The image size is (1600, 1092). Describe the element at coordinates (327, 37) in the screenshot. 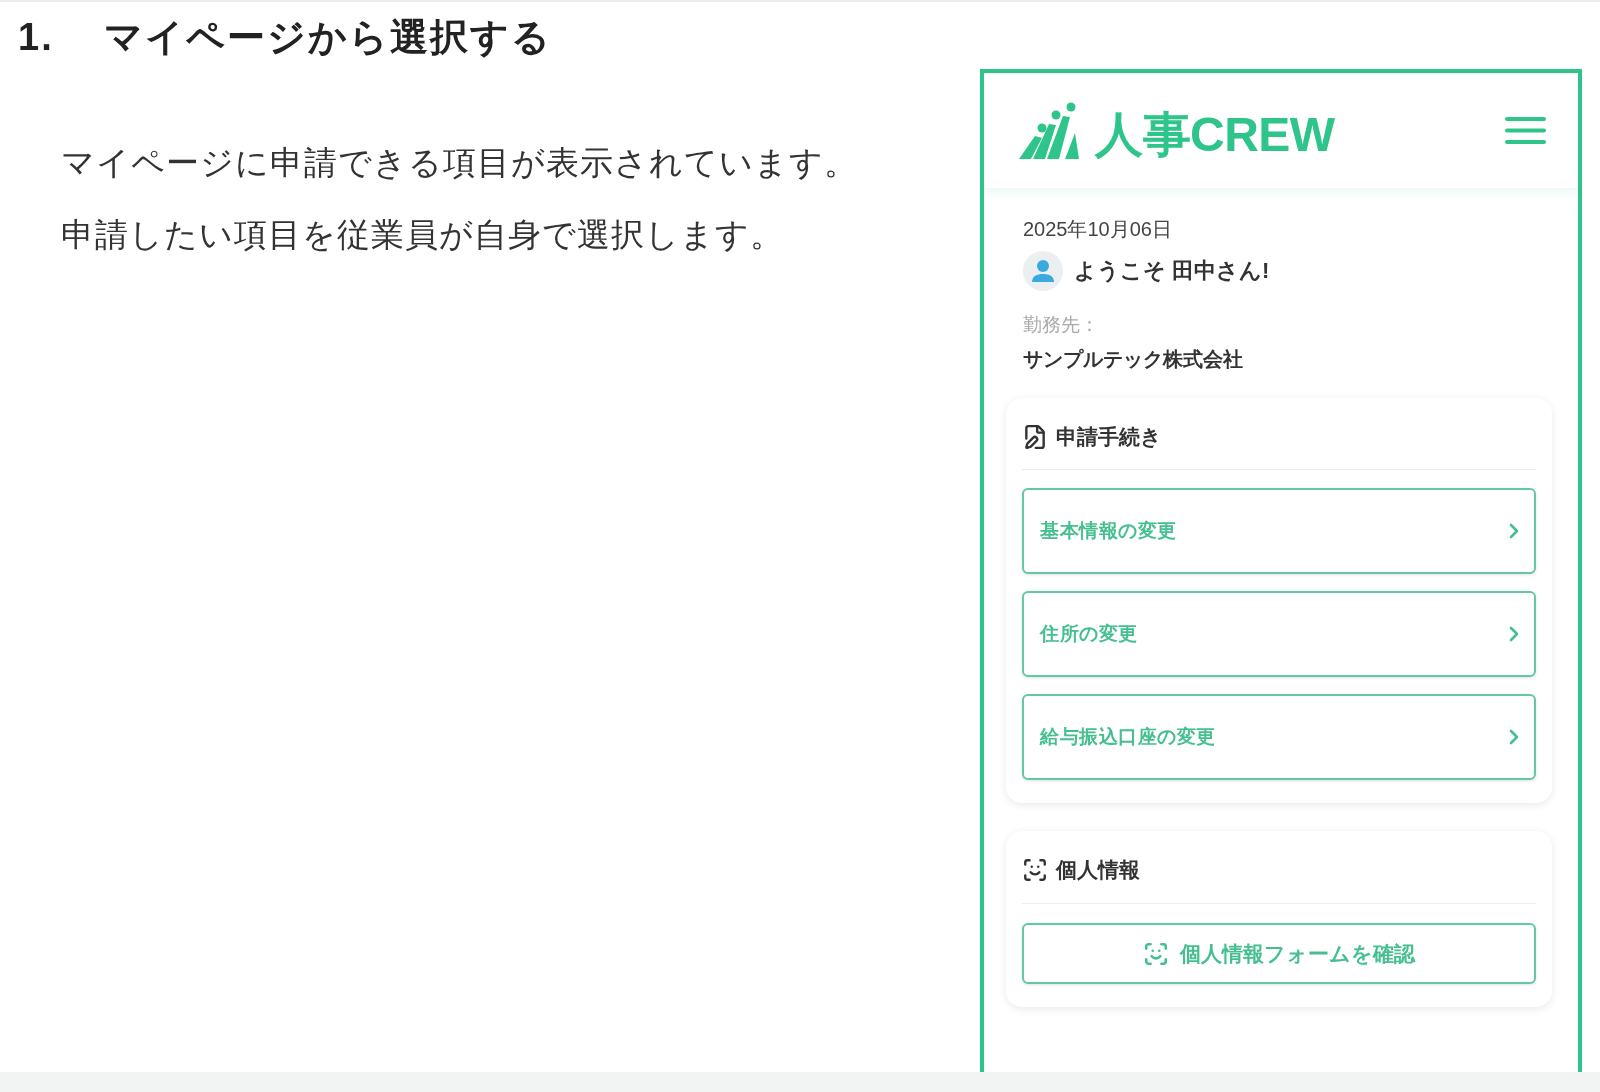

I see `heading-title: マイページから選択する` at that location.